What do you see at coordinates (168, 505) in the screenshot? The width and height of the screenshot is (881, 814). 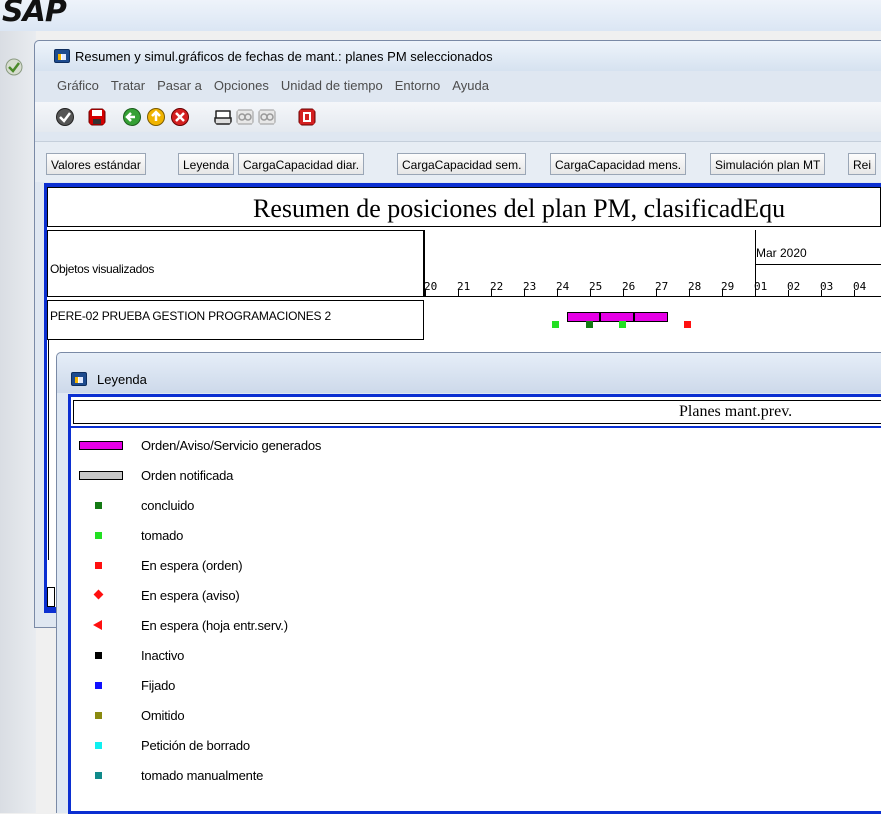 I see `legend-item-label: concluido` at bounding box center [168, 505].